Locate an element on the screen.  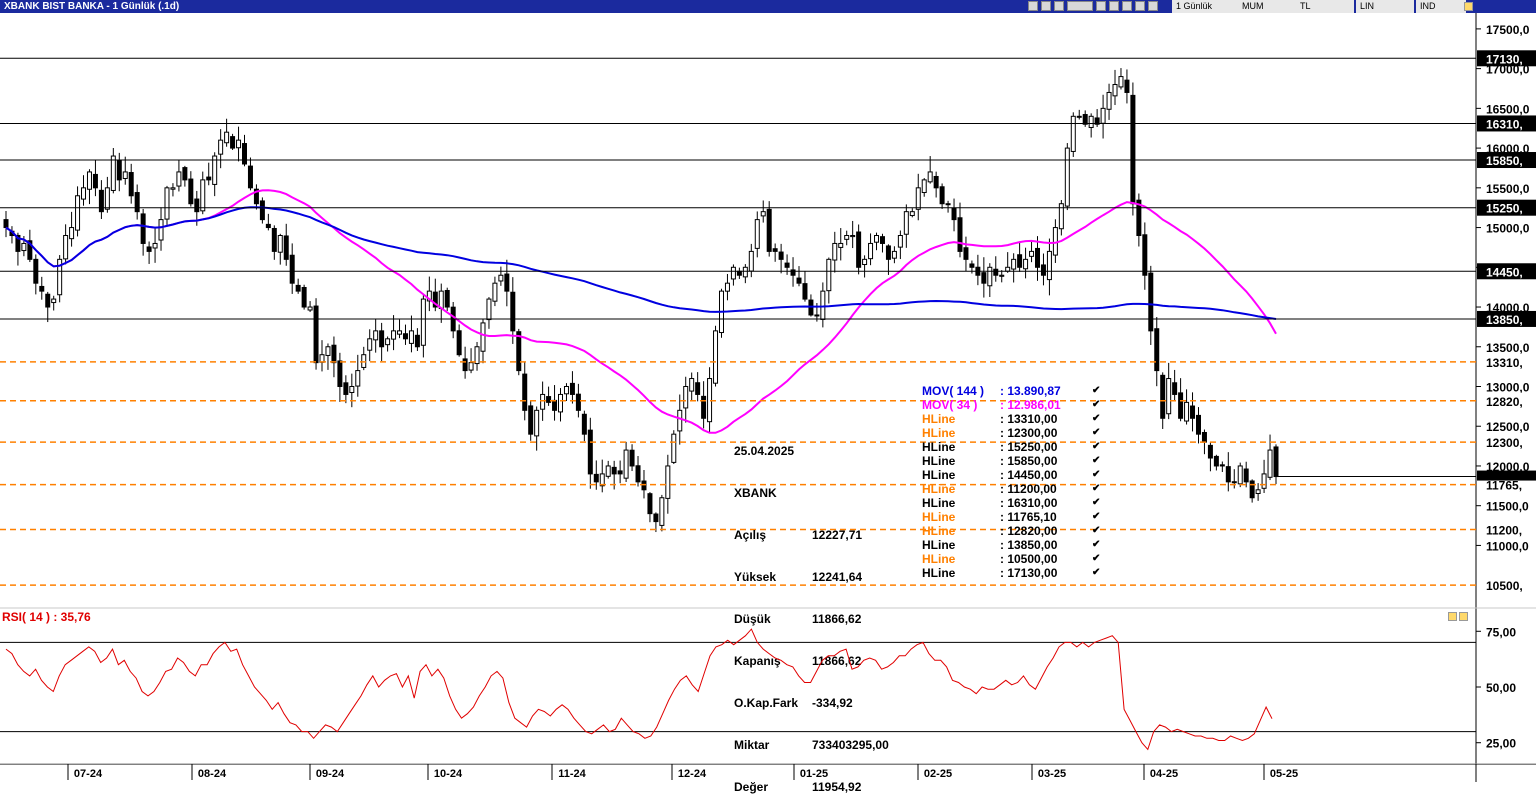
x-tick-label: 07-24 is located at coordinates (88, 774).